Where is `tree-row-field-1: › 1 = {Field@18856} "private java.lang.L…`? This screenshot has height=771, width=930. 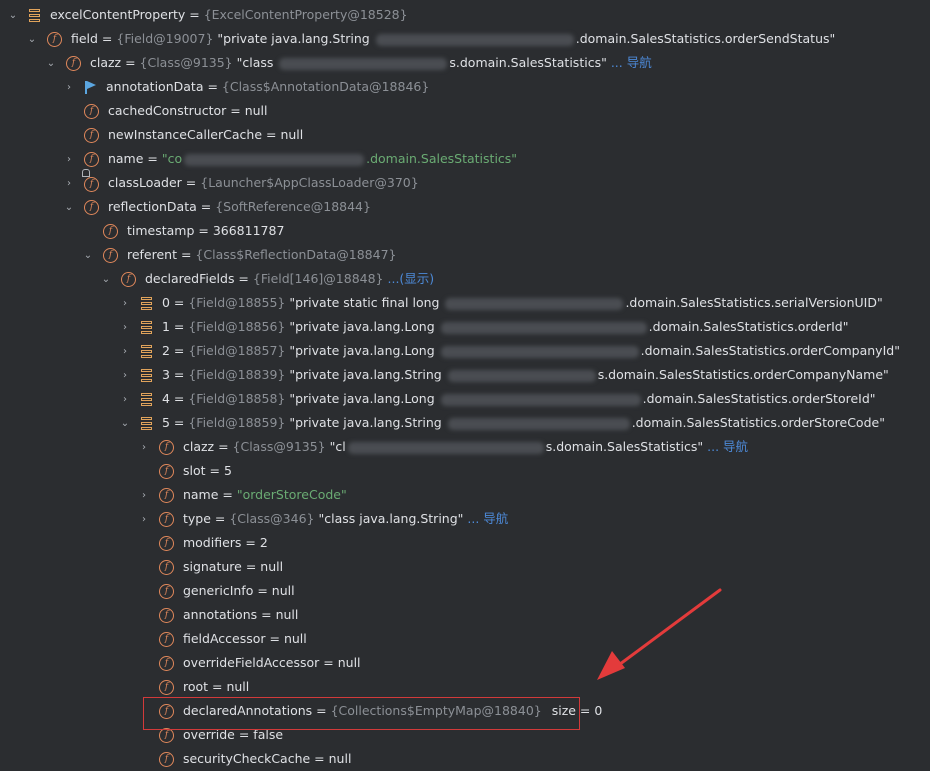
tree-row-field-1: › 1 = {Field@18856} "private java.lang.L… is located at coordinates (483, 327).